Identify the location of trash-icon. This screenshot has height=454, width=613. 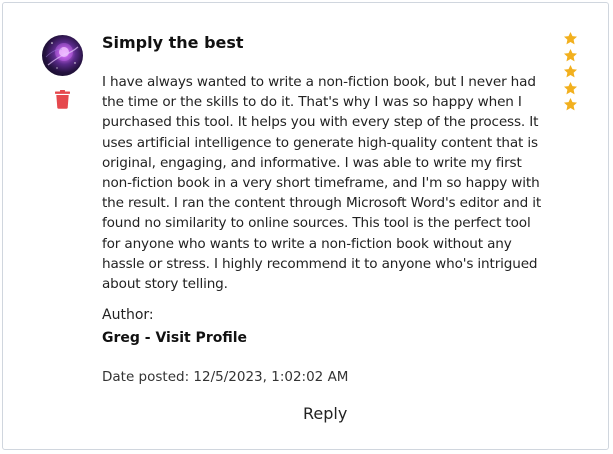
(62, 99).